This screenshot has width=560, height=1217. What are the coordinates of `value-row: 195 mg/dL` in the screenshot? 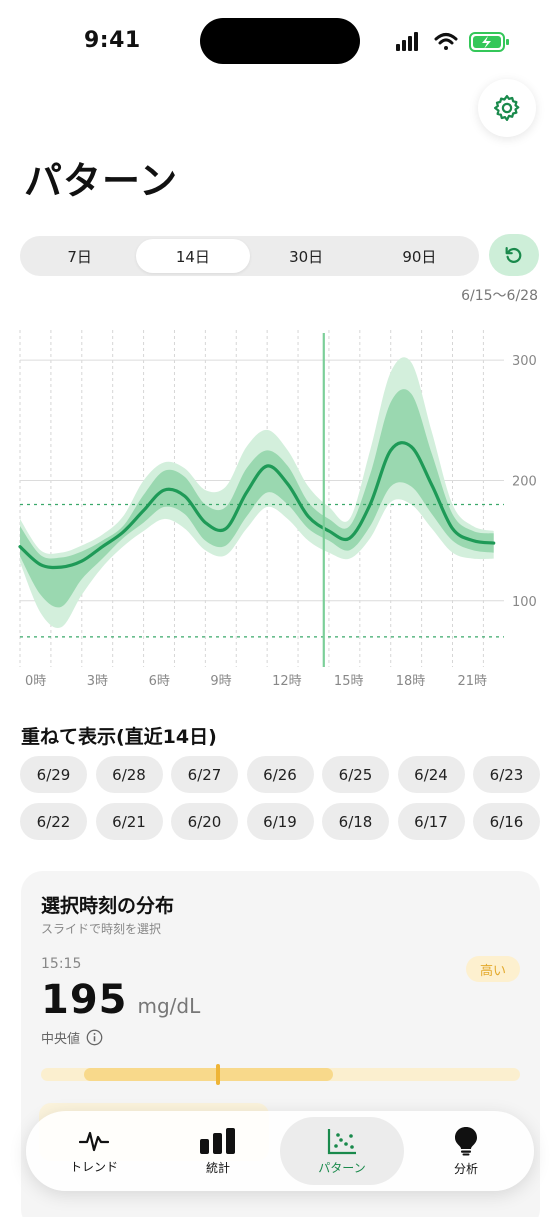 It's located at (120, 1000).